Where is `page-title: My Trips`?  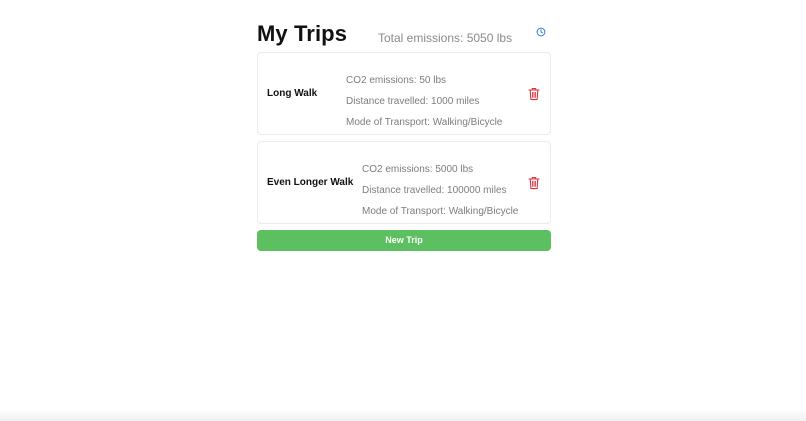
page-title: My Trips is located at coordinates (302, 33).